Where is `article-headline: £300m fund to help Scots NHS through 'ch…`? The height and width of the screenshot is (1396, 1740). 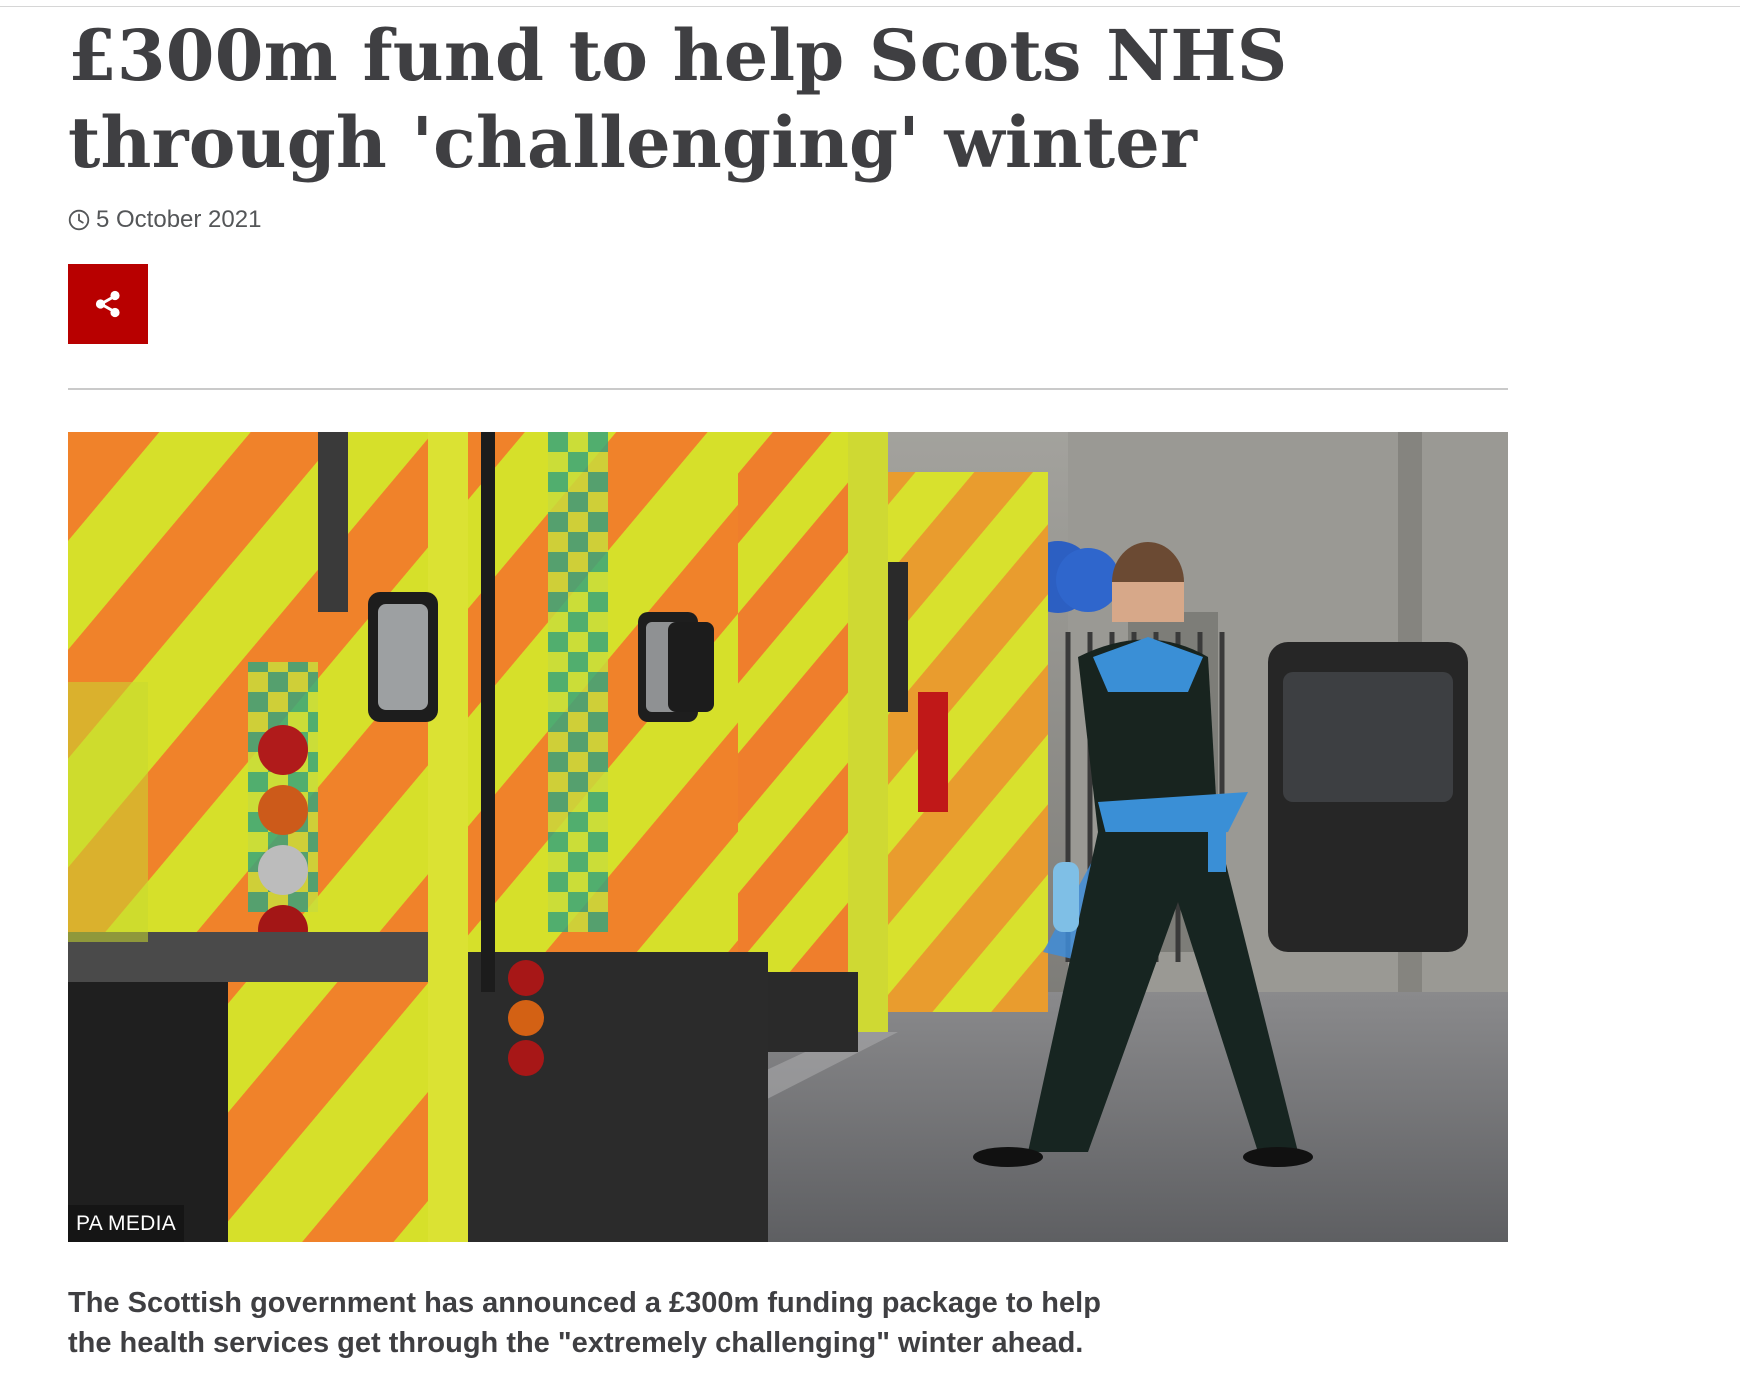 article-headline: £300m fund to help Scots NHS through 'ch… is located at coordinates (678, 99).